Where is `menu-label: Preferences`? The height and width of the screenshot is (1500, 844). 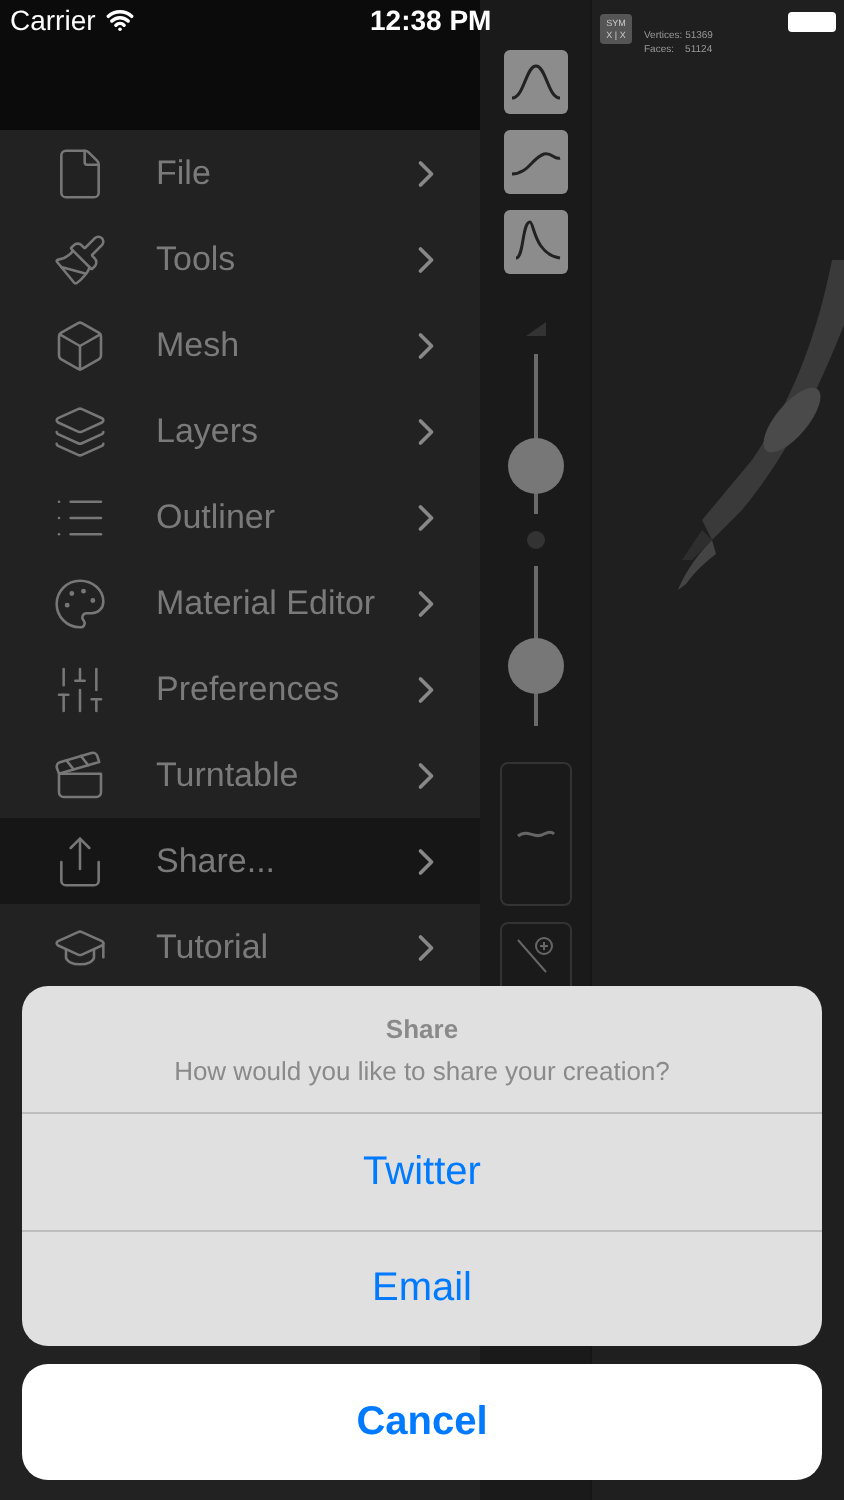
menu-label: Preferences is located at coordinates (248, 689).